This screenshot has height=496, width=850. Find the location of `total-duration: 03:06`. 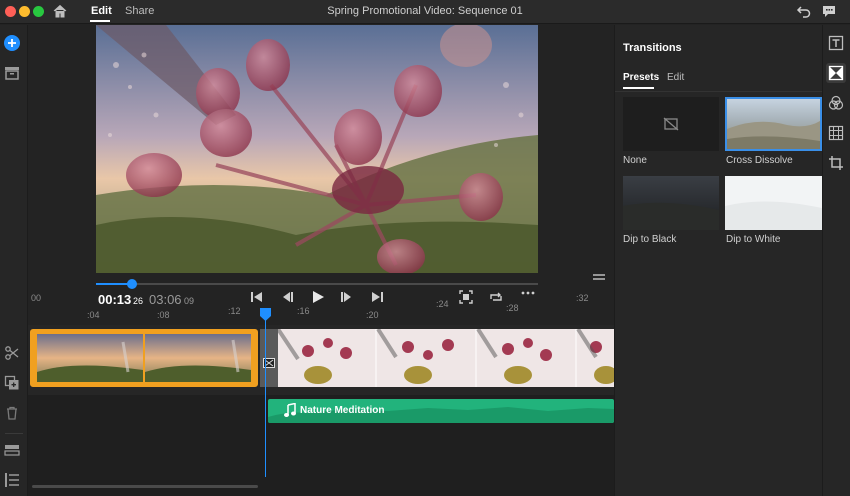

total-duration: 03:06 is located at coordinates (165, 299).